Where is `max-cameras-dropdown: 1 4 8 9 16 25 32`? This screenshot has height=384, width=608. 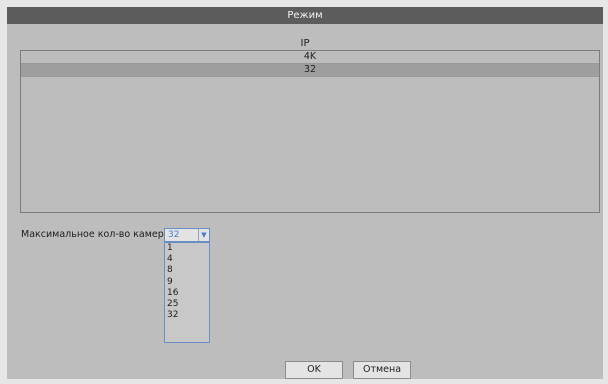
max-cameras-dropdown: 1 4 8 9 16 25 32 is located at coordinates (187, 292).